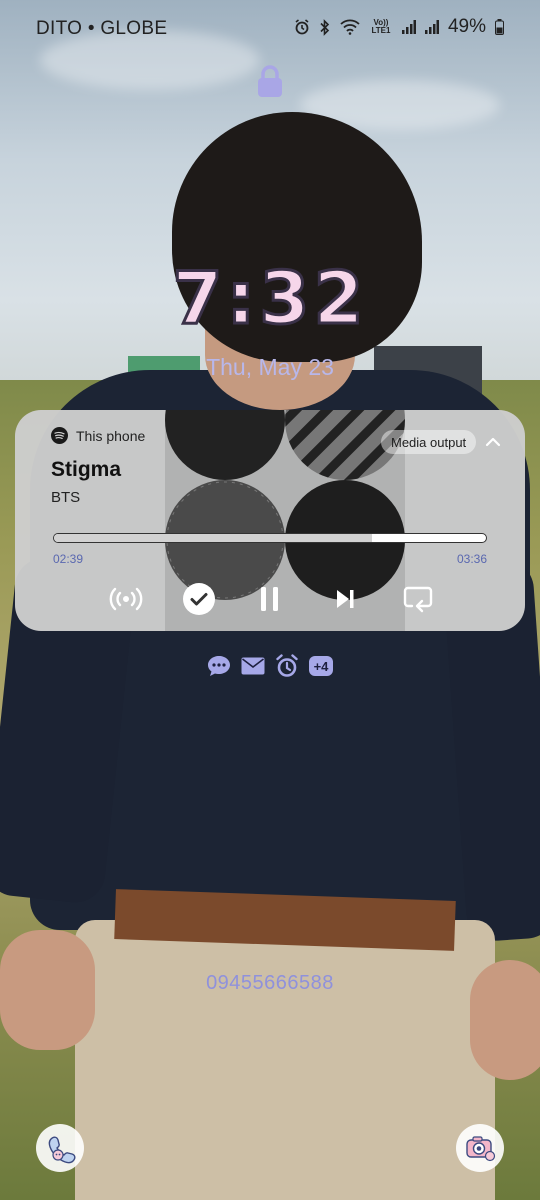 This screenshot has width=540, height=1200. I want to click on elapsed-time: 02:39, so click(68, 559).